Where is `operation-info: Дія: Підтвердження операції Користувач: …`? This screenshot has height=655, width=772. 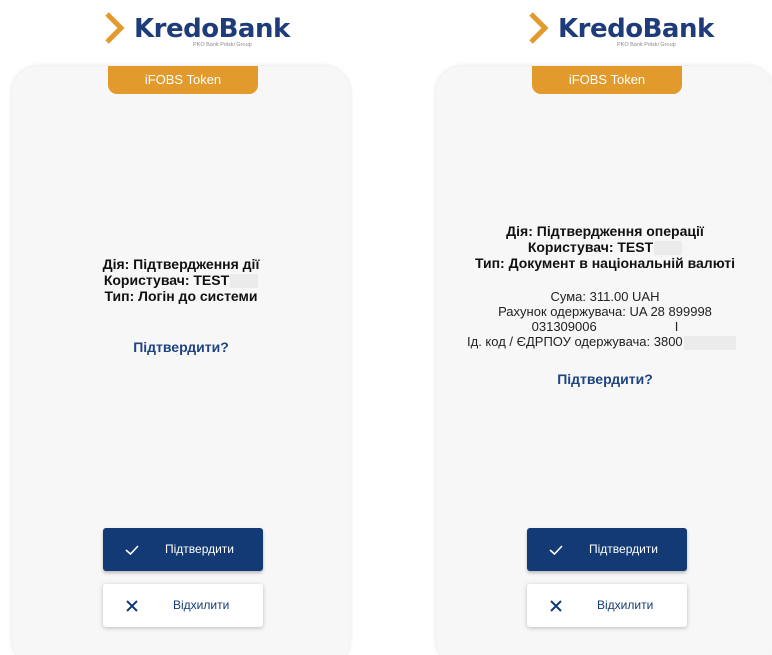
operation-info: Дія: Підтвердження операції Користувач: … is located at coordinates (604, 247).